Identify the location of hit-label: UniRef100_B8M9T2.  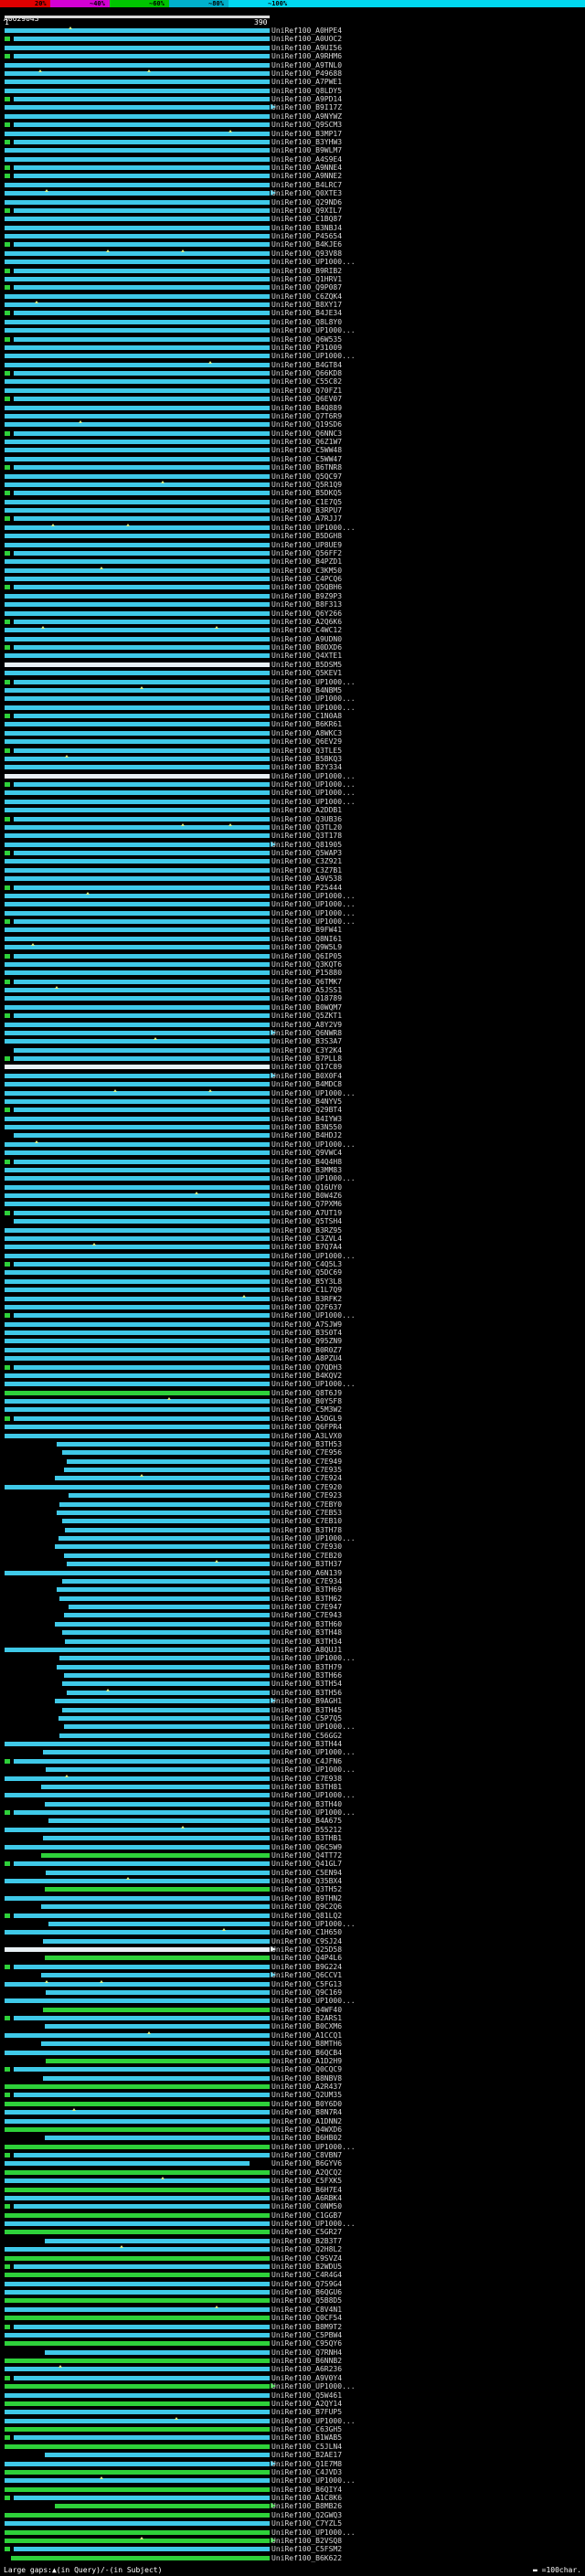
(307, 2327).